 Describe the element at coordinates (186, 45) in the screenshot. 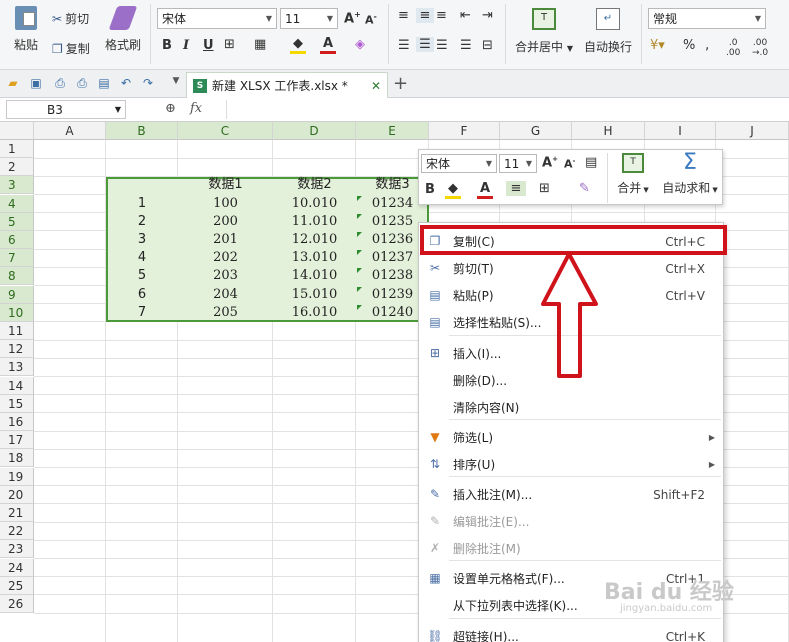

I see `italic-icon: I` at that location.